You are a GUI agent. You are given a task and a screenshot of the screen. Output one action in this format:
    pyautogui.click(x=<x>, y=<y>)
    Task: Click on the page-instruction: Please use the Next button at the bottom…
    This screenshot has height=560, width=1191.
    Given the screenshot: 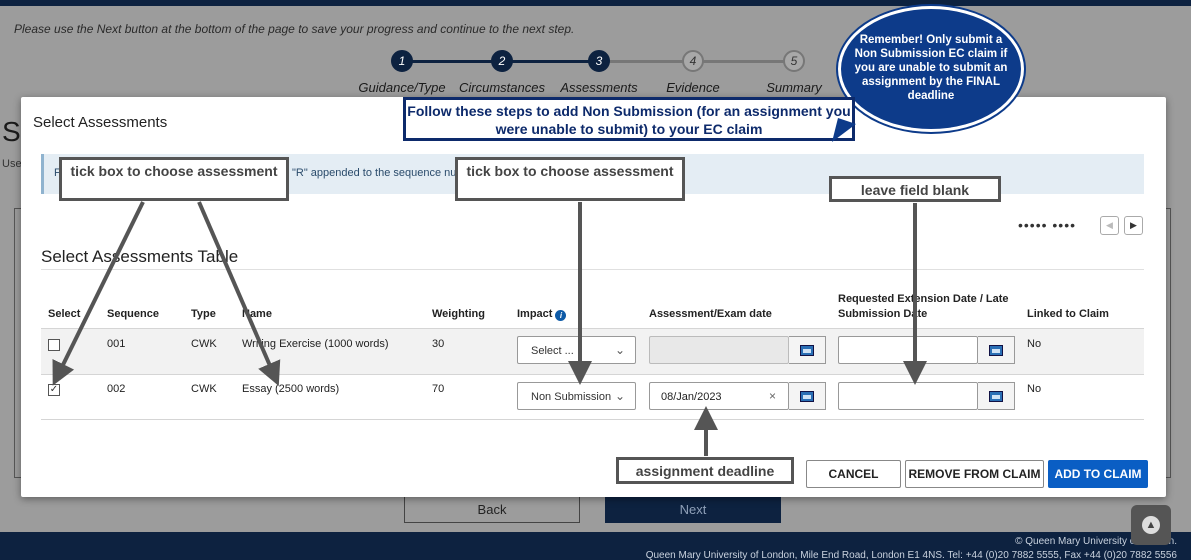 What is the action you would take?
    pyautogui.click(x=294, y=29)
    